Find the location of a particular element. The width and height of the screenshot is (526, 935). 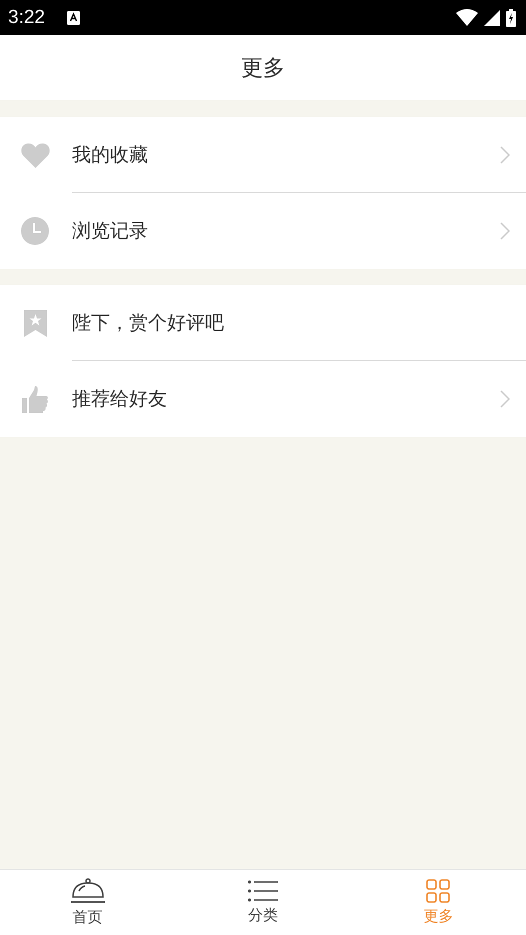

keyboard-notification-icon is located at coordinates (73, 17).